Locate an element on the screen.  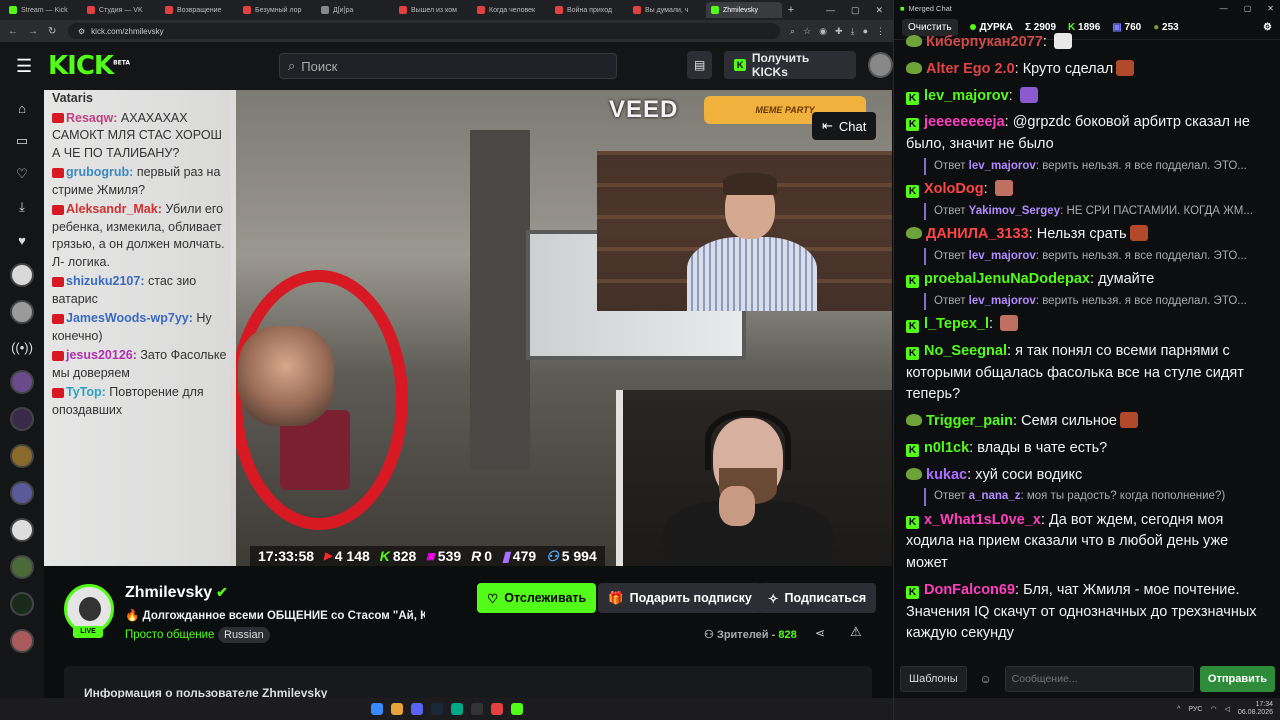
menu-dots-icon: ⋮ is located at coordinates (880, 31).